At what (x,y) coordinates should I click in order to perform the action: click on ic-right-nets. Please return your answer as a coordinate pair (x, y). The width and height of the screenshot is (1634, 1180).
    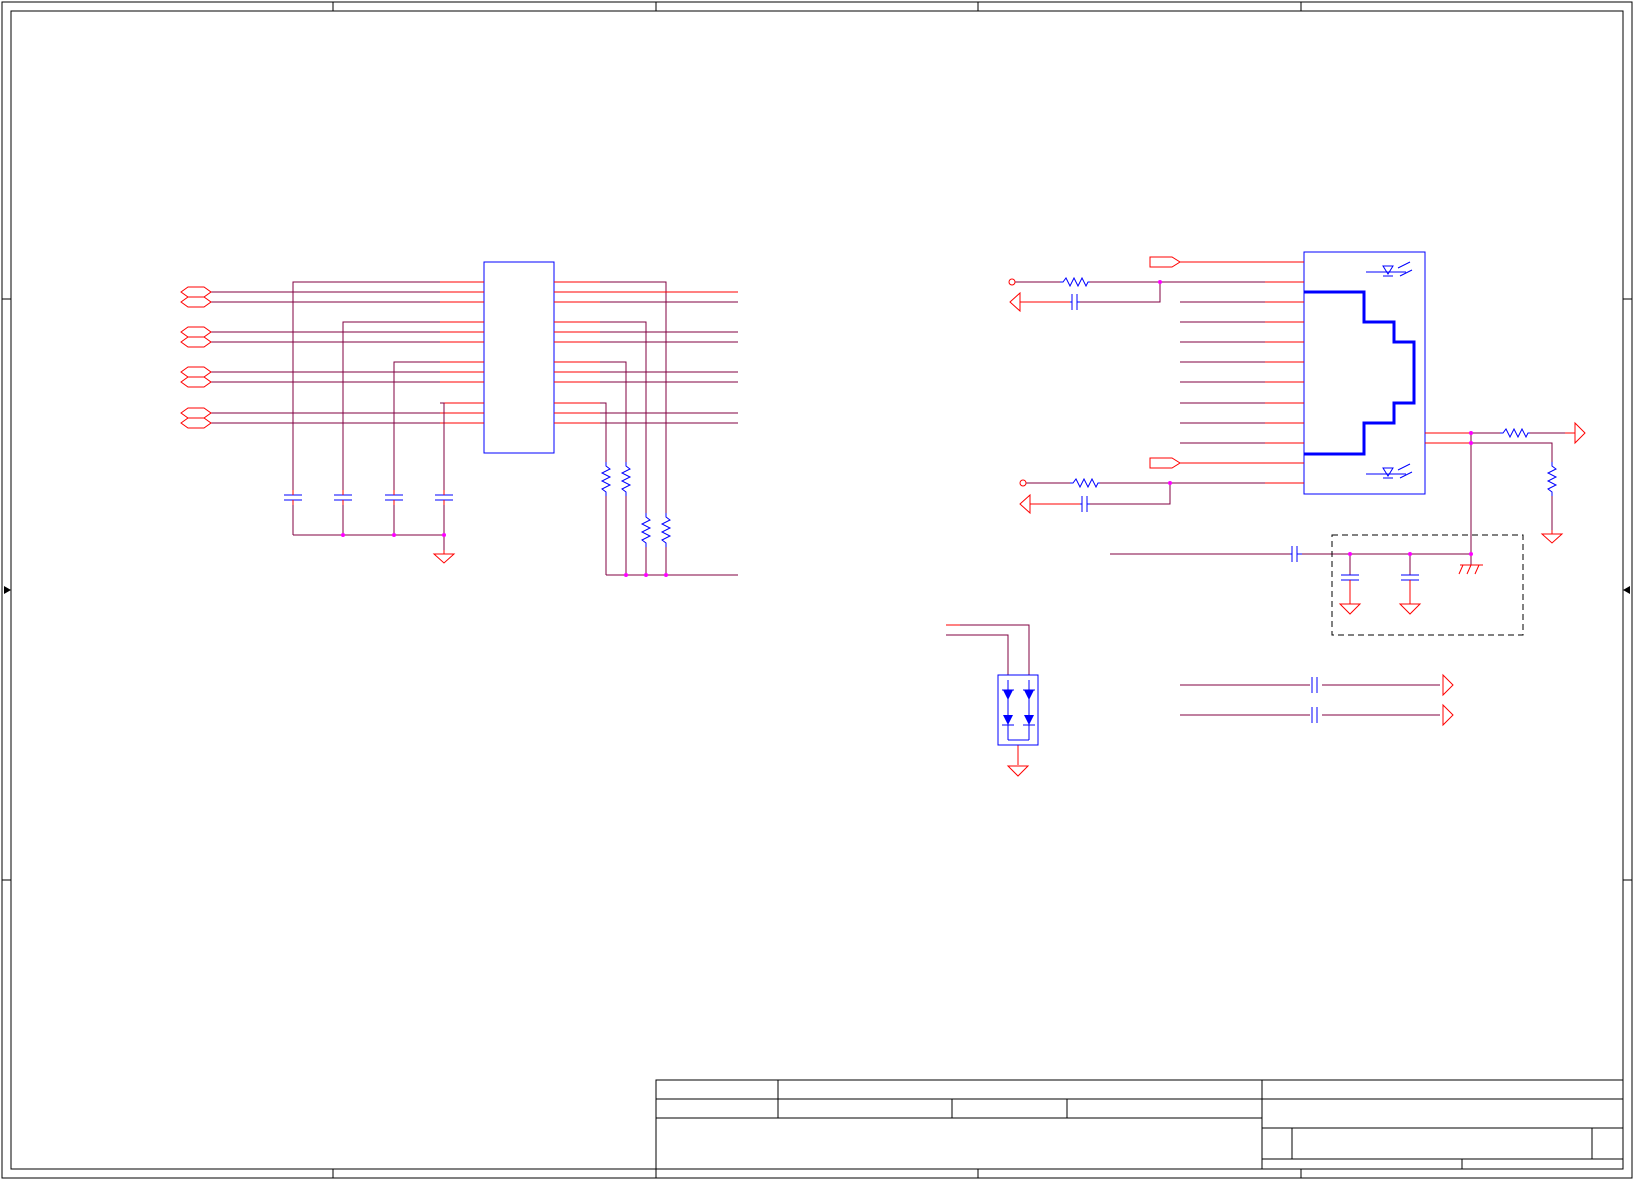
    Looking at the image, I should click on (669, 428).